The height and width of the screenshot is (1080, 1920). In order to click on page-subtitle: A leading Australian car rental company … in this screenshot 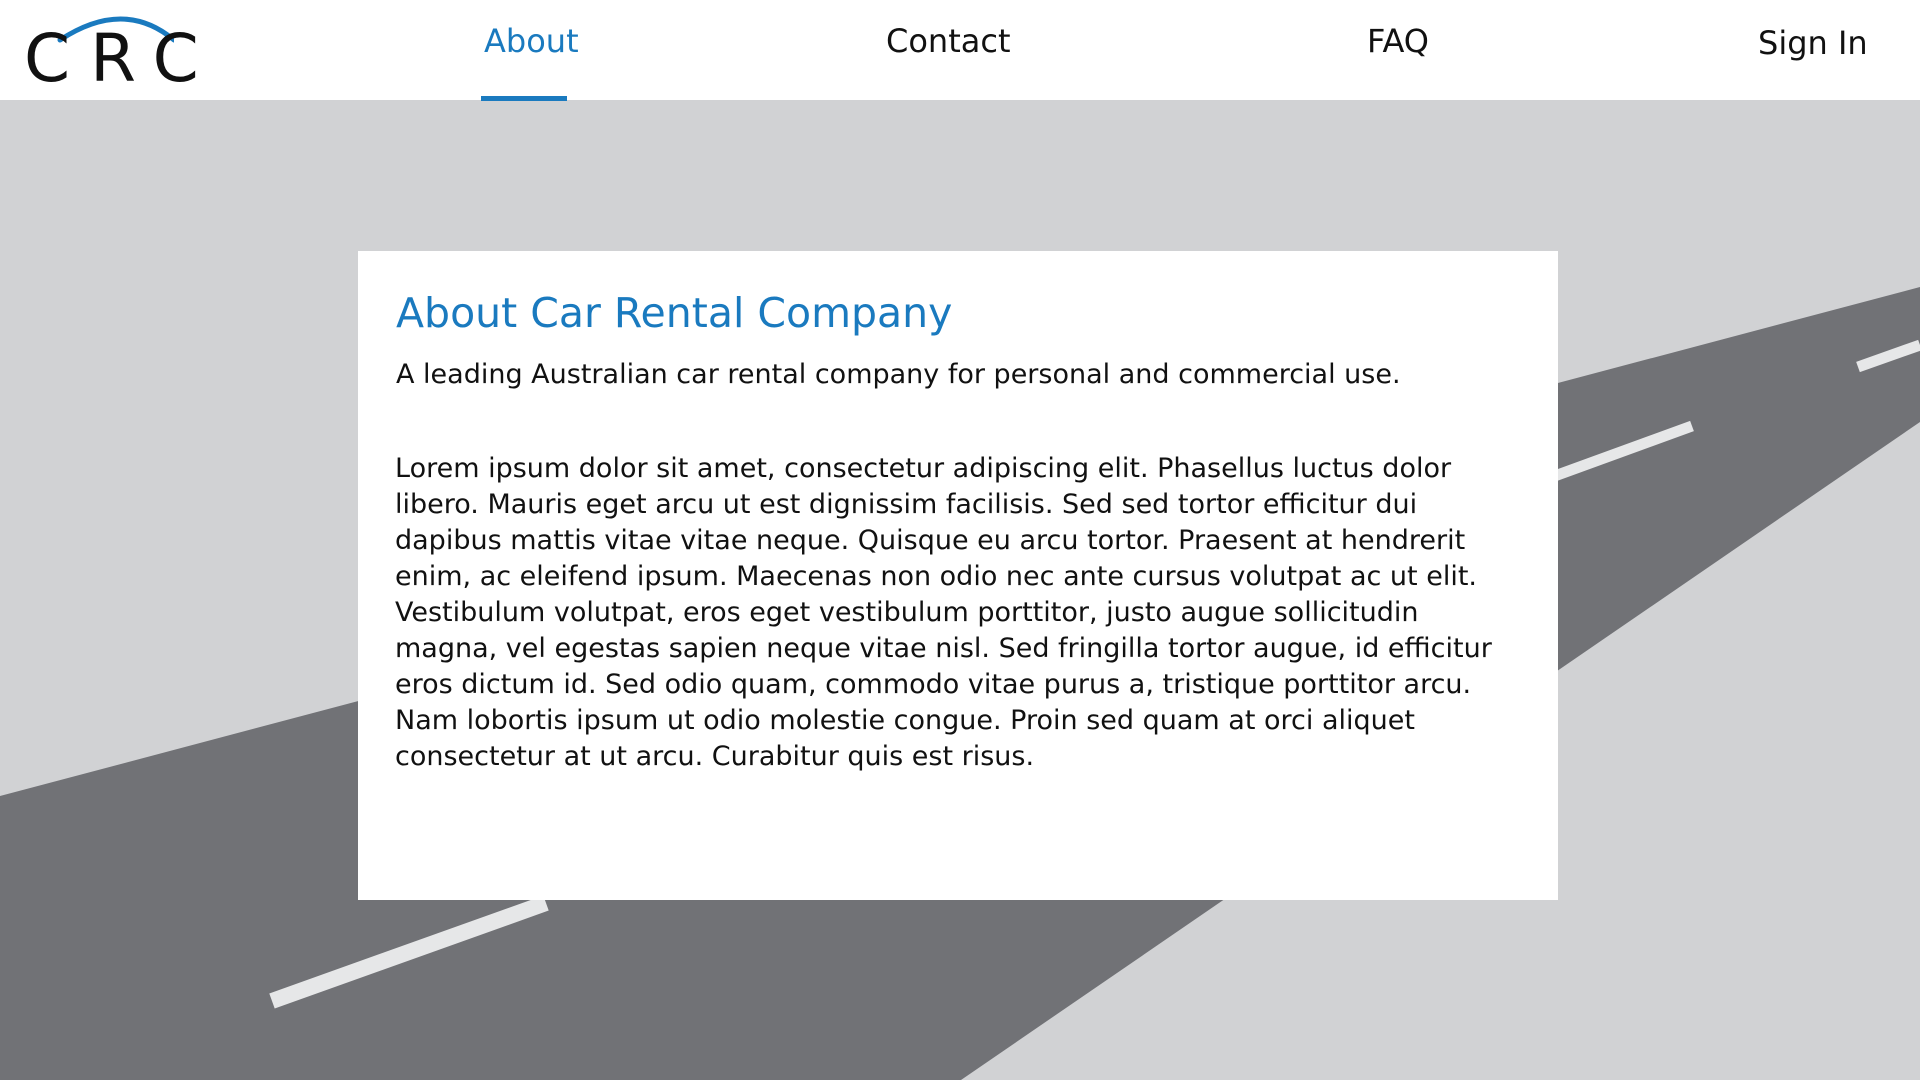, I will do `click(898, 374)`.